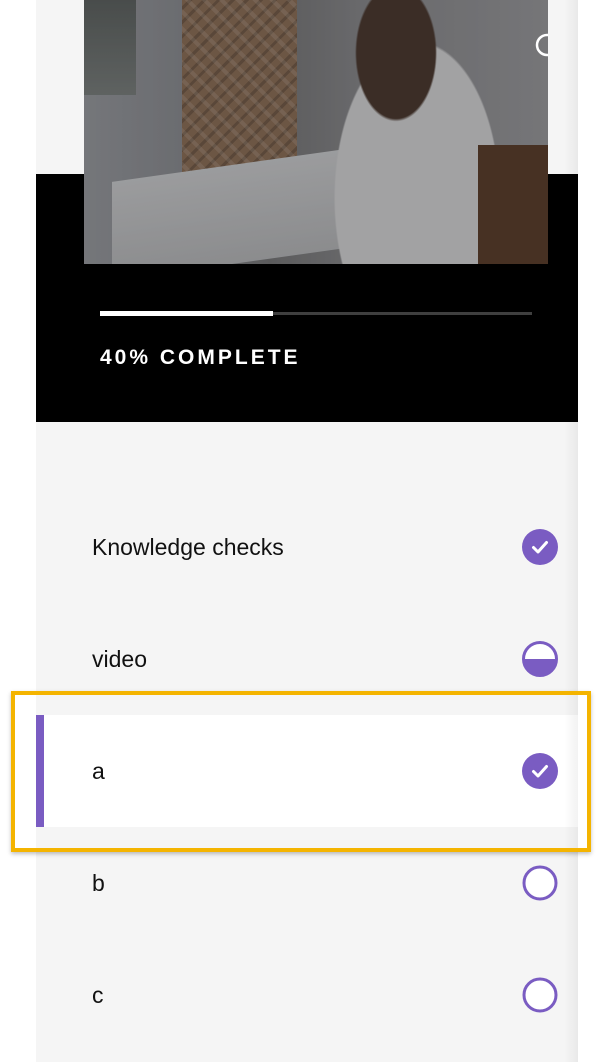 The height and width of the screenshot is (1062, 604). Describe the element at coordinates (98, 883) in the screenshot. I see `lesson-label: b` at that location.